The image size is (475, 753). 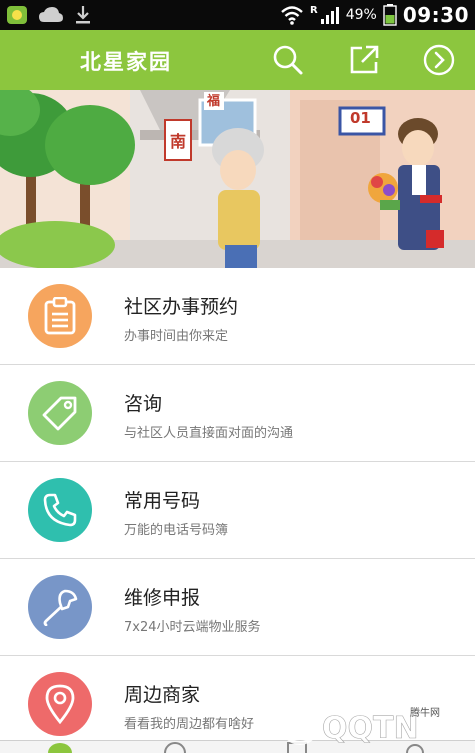 I want to click on share-icon, so click(x=364, y=59).